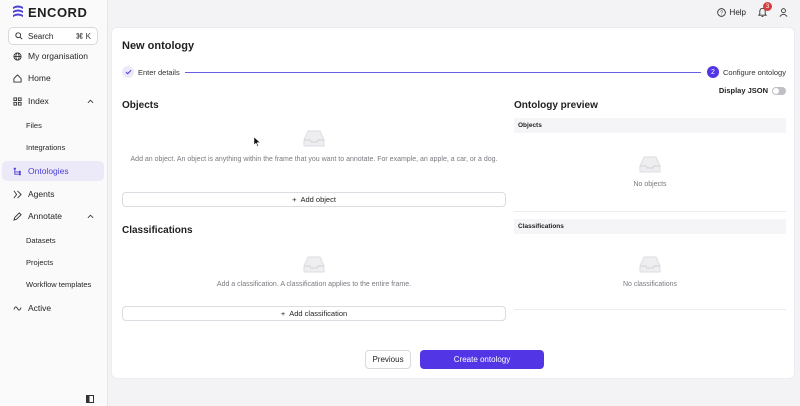  I want to click on notifications-button: 3, so click(765, 9).